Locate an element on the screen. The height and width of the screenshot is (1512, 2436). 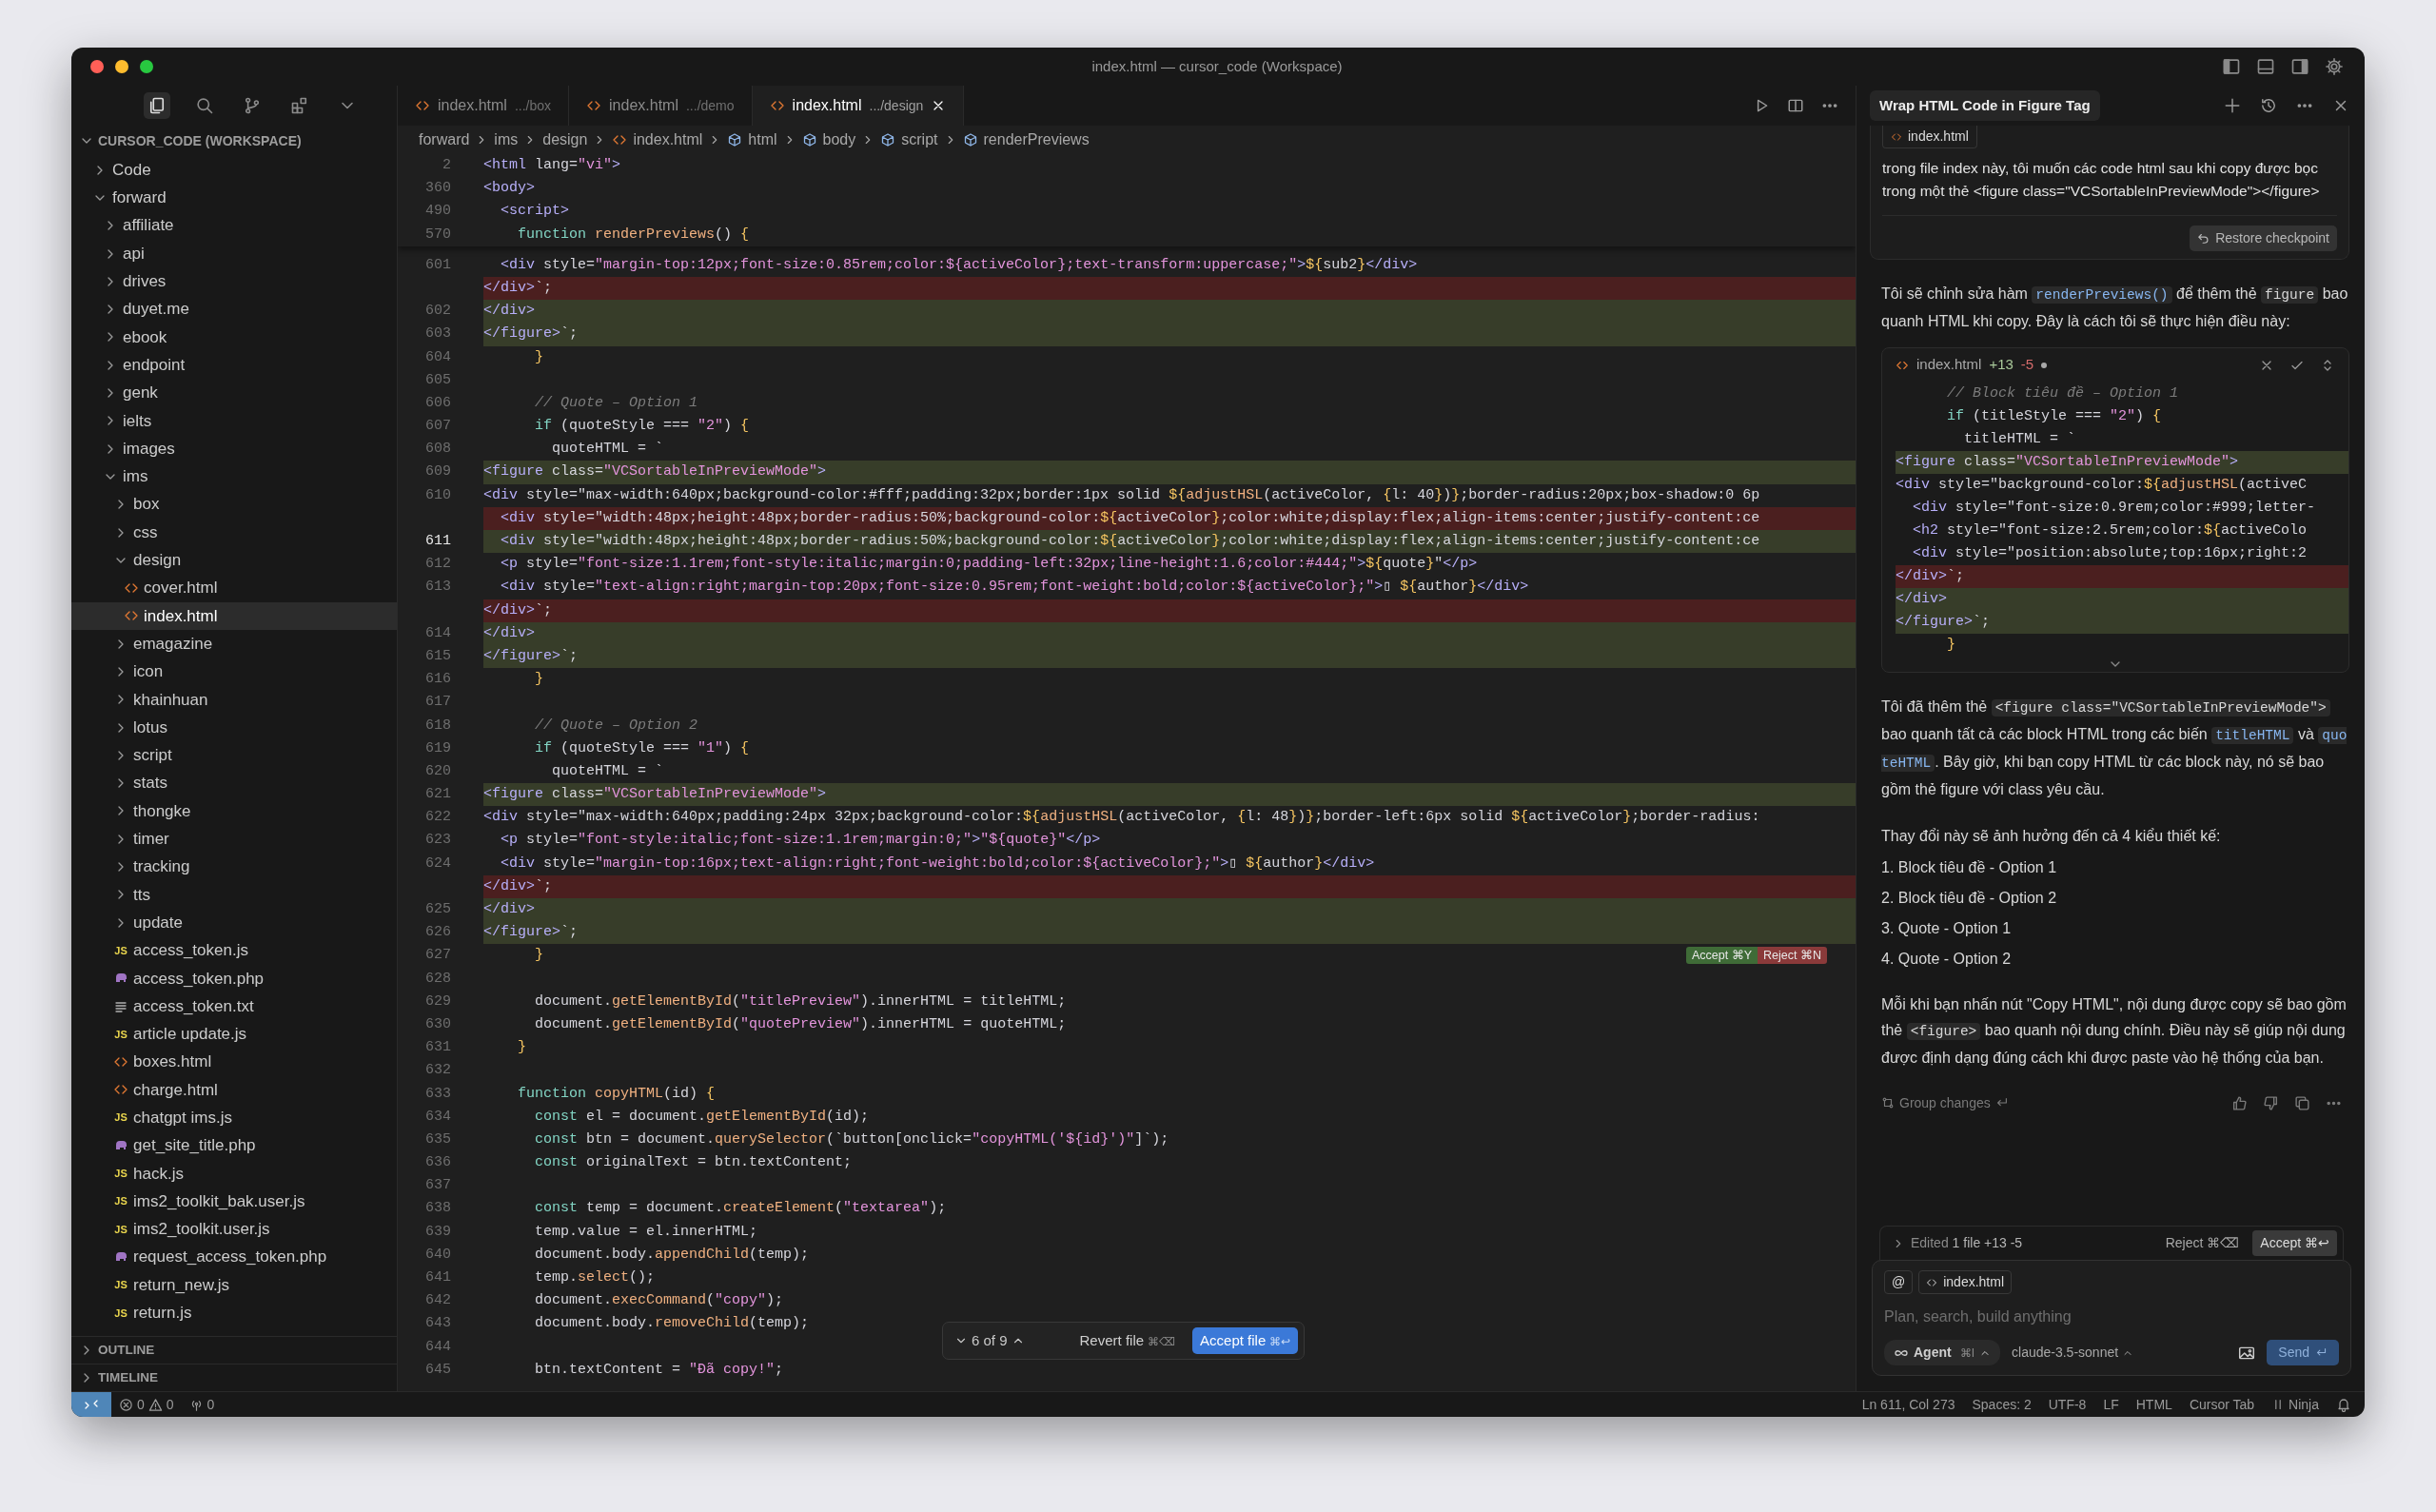
breadcrumb-item: forward is located at coordinates (445, 139).